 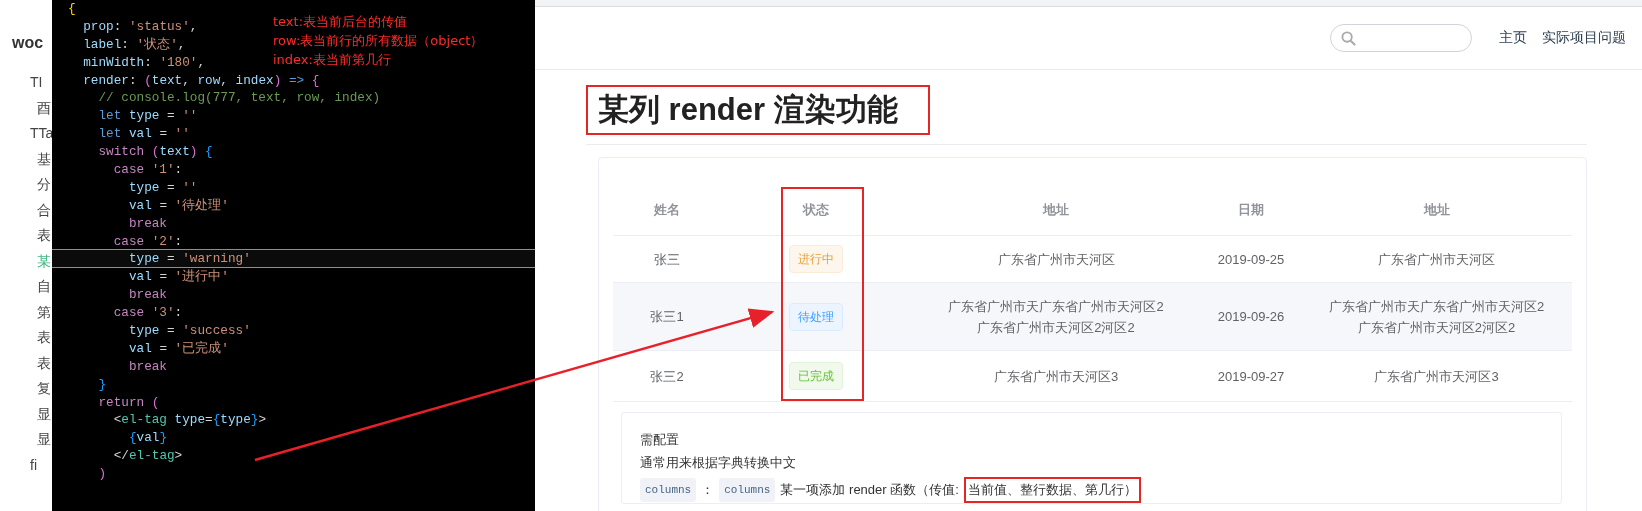 What do you see at coordinates (1251, 259) in the screenshot?
I see `table-cell-text: 2019-09-25` at bounding box center [1251, 259].